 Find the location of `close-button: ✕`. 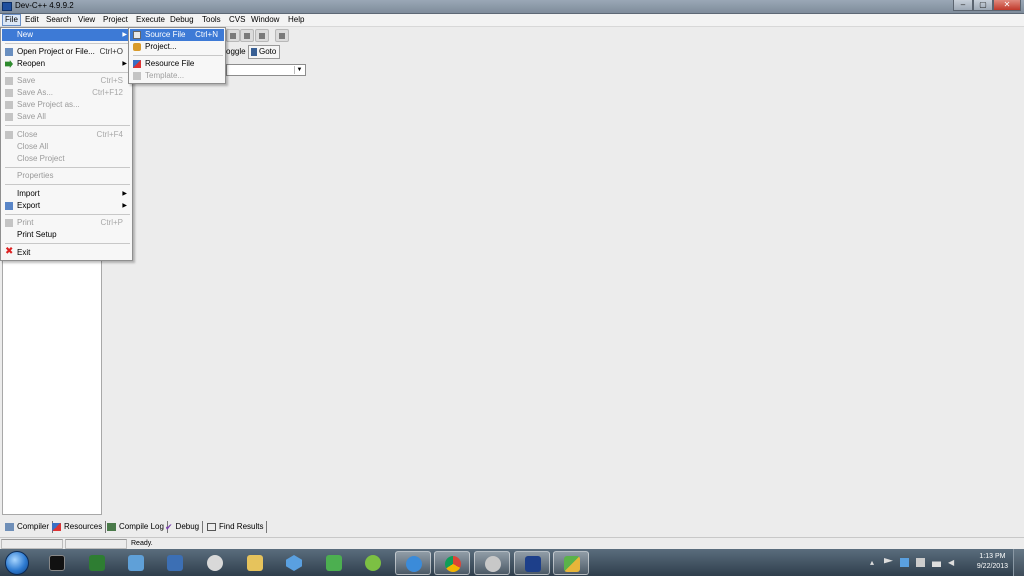

close-button: ✕ is located at coordinates (1007, 5).